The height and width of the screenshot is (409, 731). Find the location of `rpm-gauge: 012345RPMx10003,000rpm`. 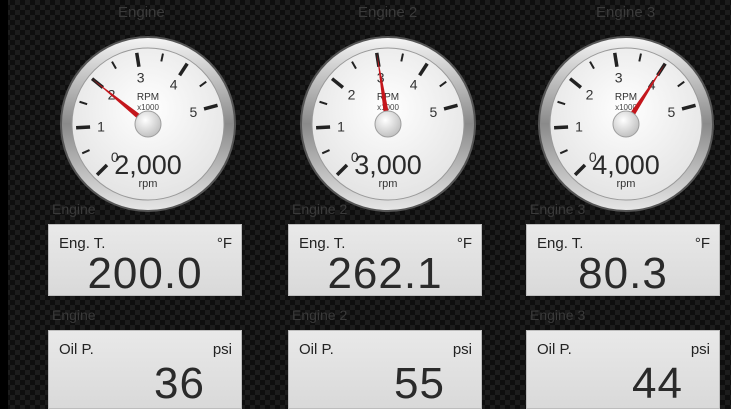

rpm-gauge: 012345RPMx10003,000rpm is located at coordinates (388, 124).